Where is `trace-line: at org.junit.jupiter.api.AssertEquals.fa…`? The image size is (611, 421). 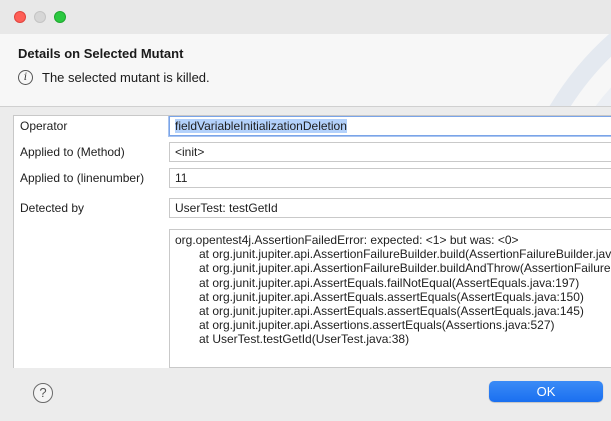 trace-line: at org.junit.jupiter.api.AssertEquals.fa… is located at coordinates (389, 282).